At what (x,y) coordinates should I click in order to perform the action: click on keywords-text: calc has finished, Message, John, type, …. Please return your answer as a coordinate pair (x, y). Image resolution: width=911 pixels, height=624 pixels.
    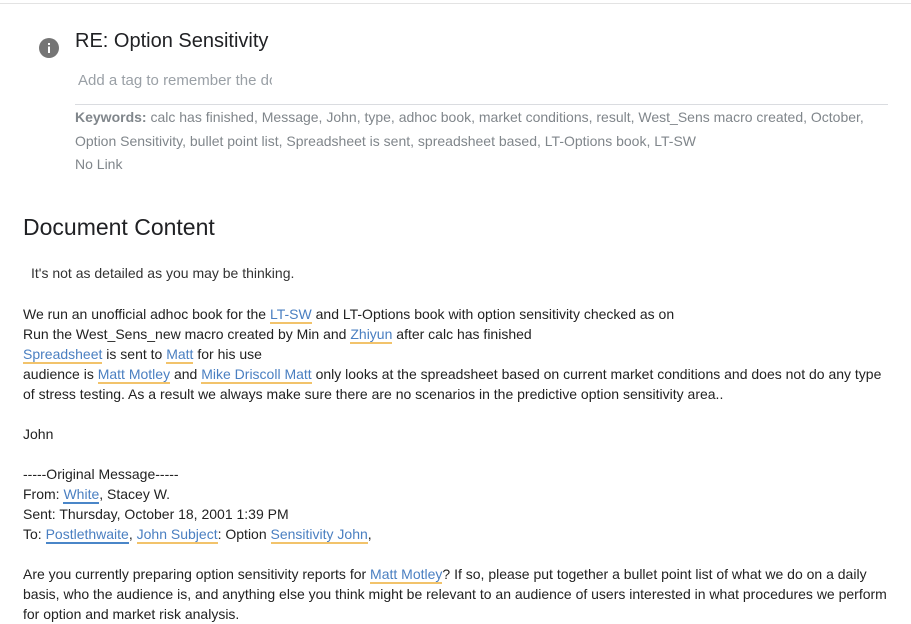
    Looking at the image, I should click on (469, 129).